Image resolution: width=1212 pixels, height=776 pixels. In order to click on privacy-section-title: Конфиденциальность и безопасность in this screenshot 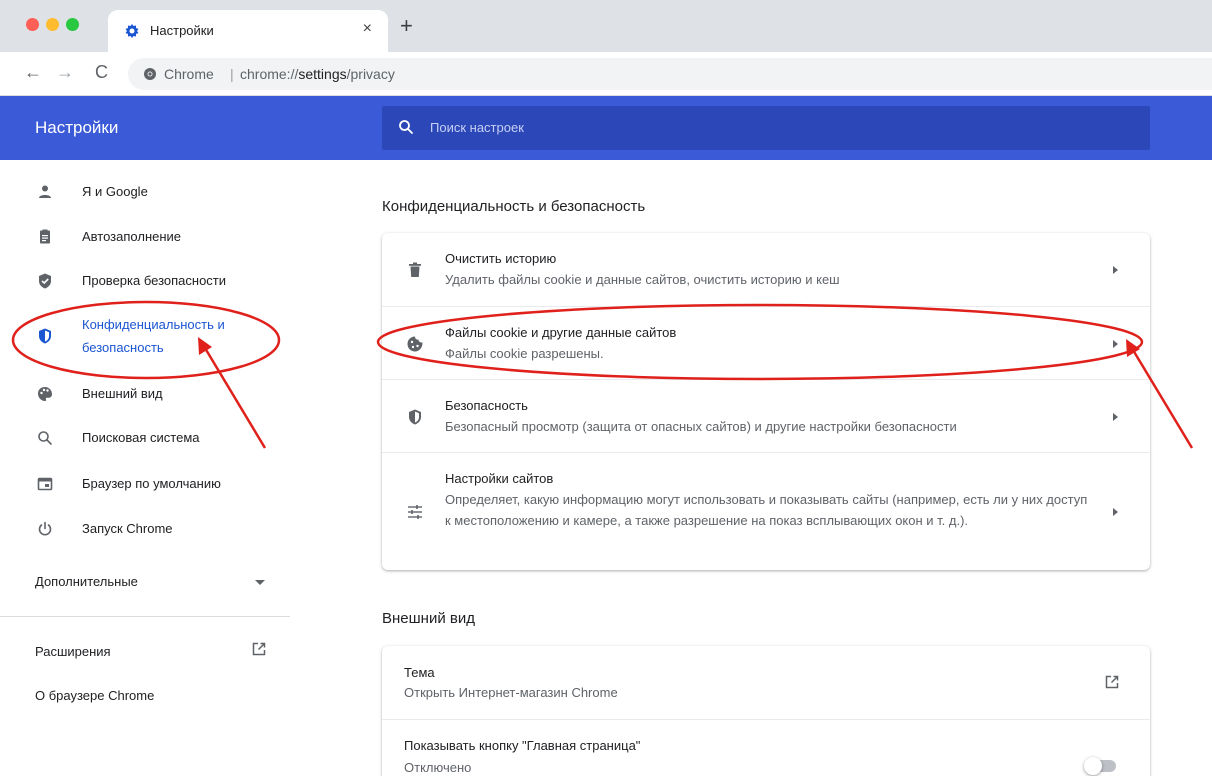, I will do `click(514, 206)`.